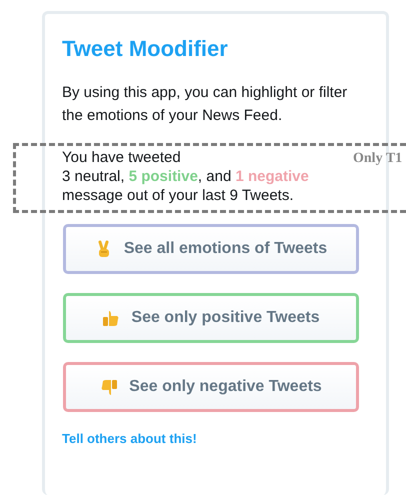 Image resolution: width=406 pixels, height=495 pixels. I want to click on app-title: Tweet Moodifier, so click(145, 49).